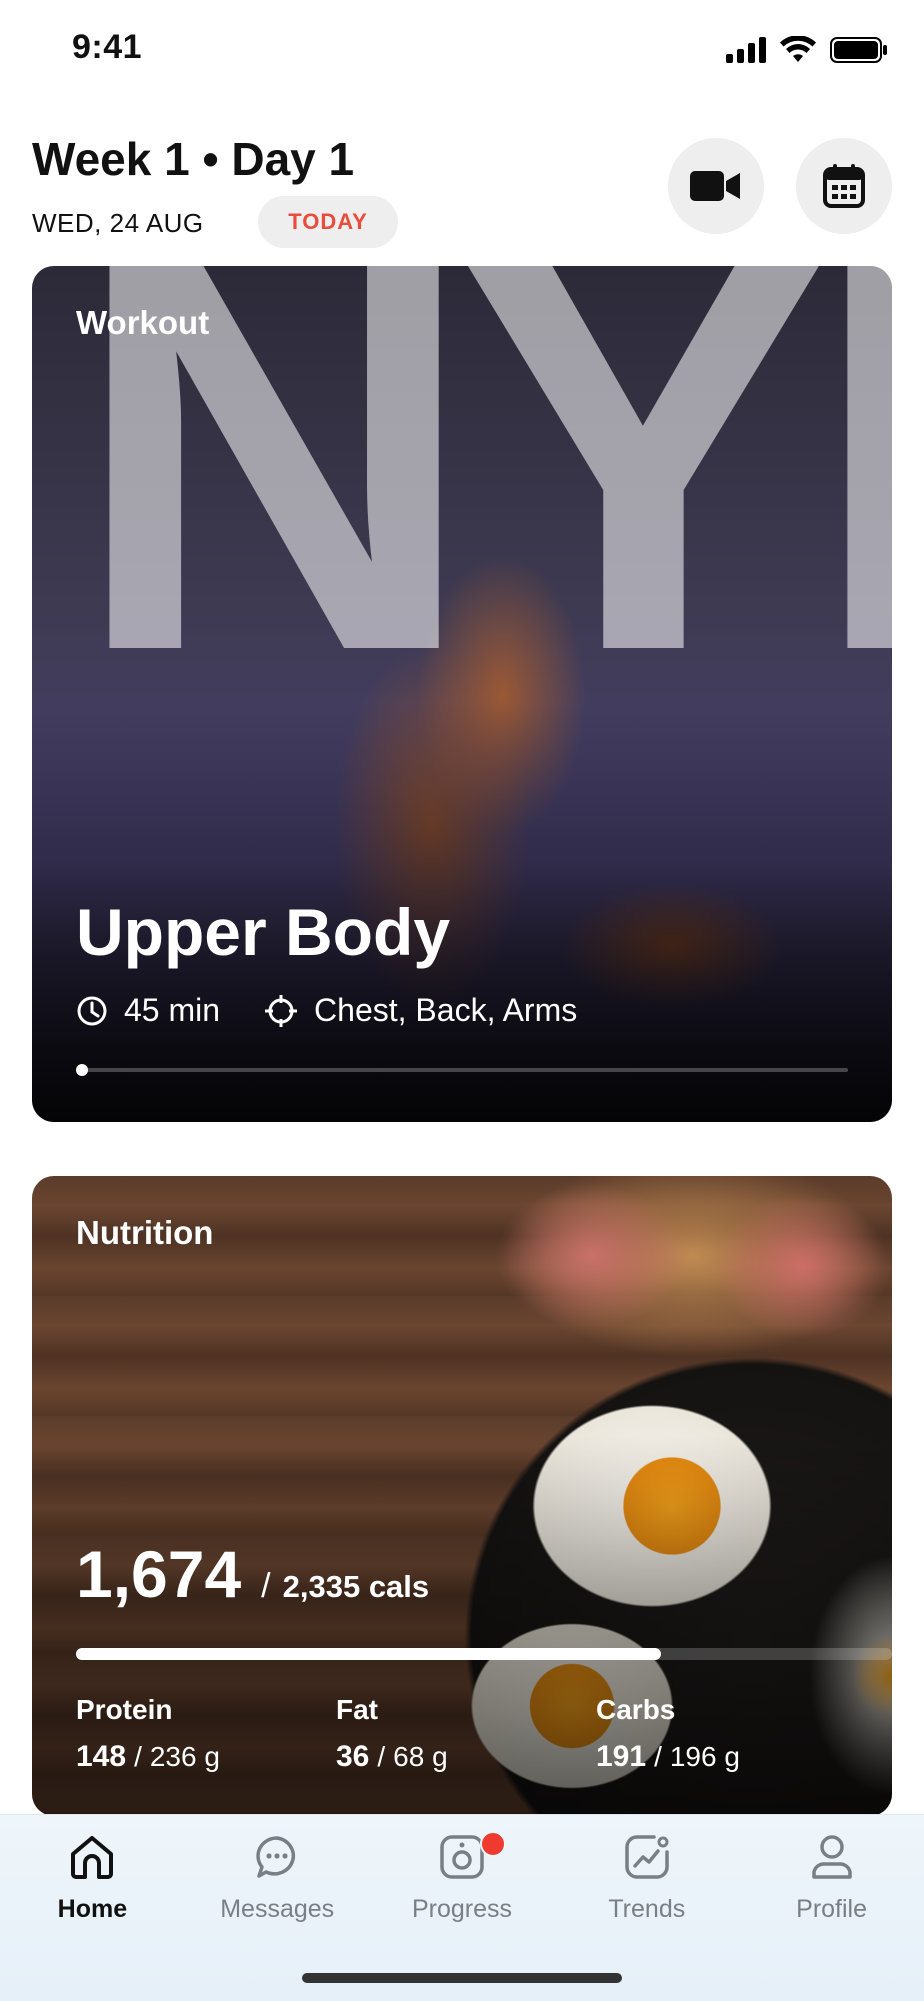  I want to click on macro-name: Protein, so click(124, 1709).